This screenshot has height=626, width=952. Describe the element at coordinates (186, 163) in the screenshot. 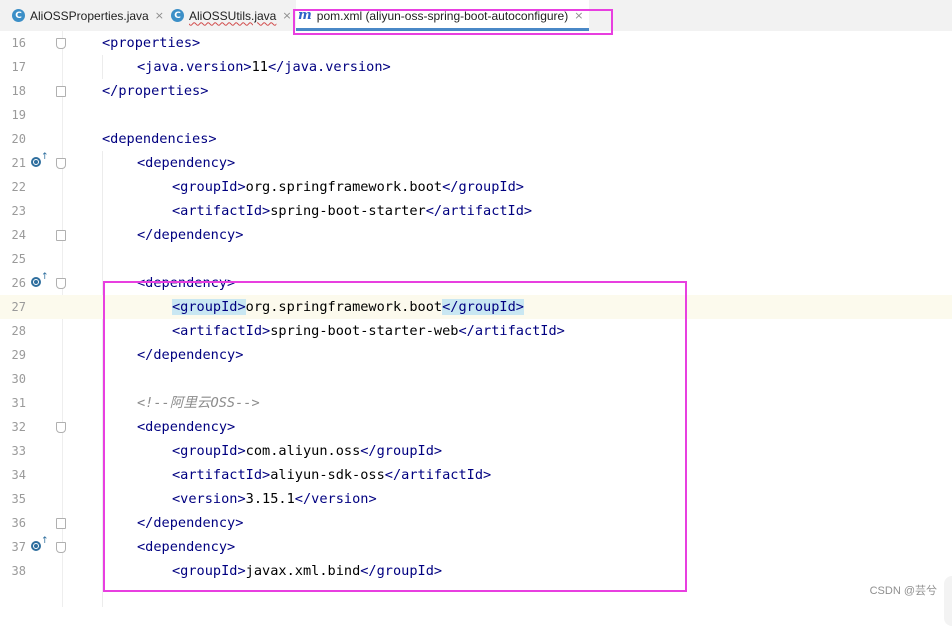

I see `code-text: <dependency>` at that location.